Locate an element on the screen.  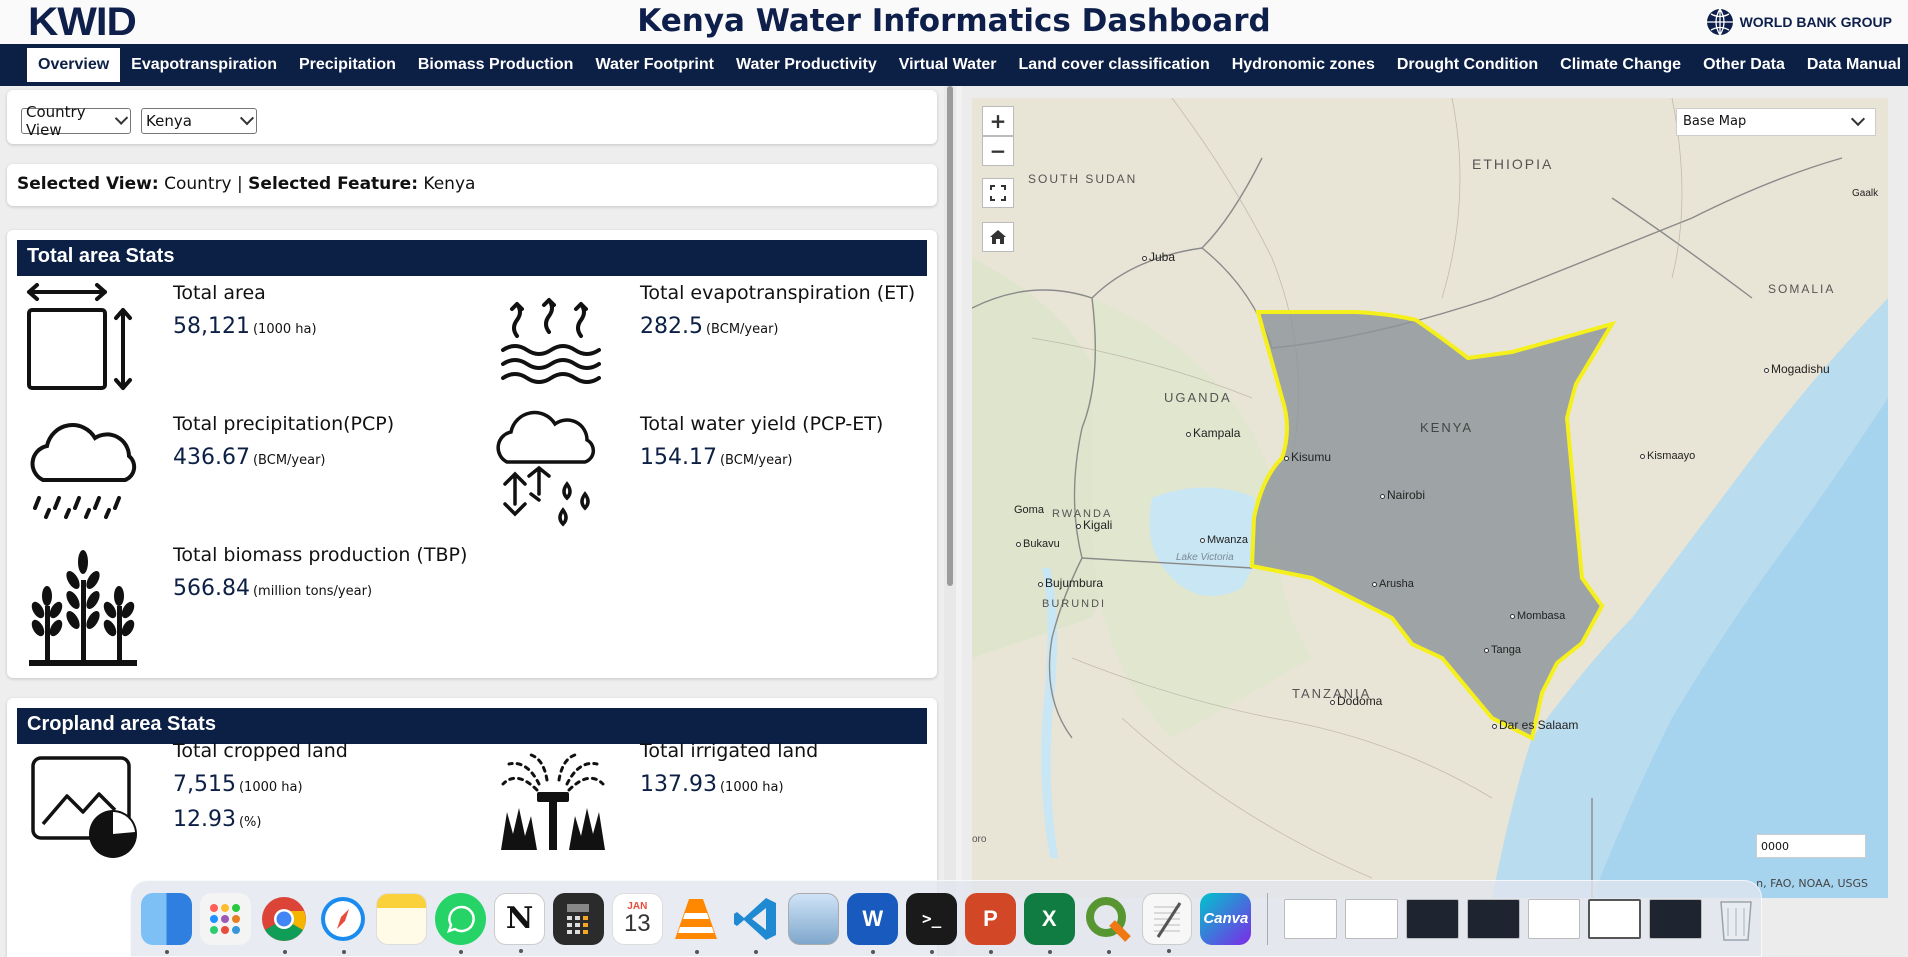
fullscreen-button is located at coordinates (998, 193).